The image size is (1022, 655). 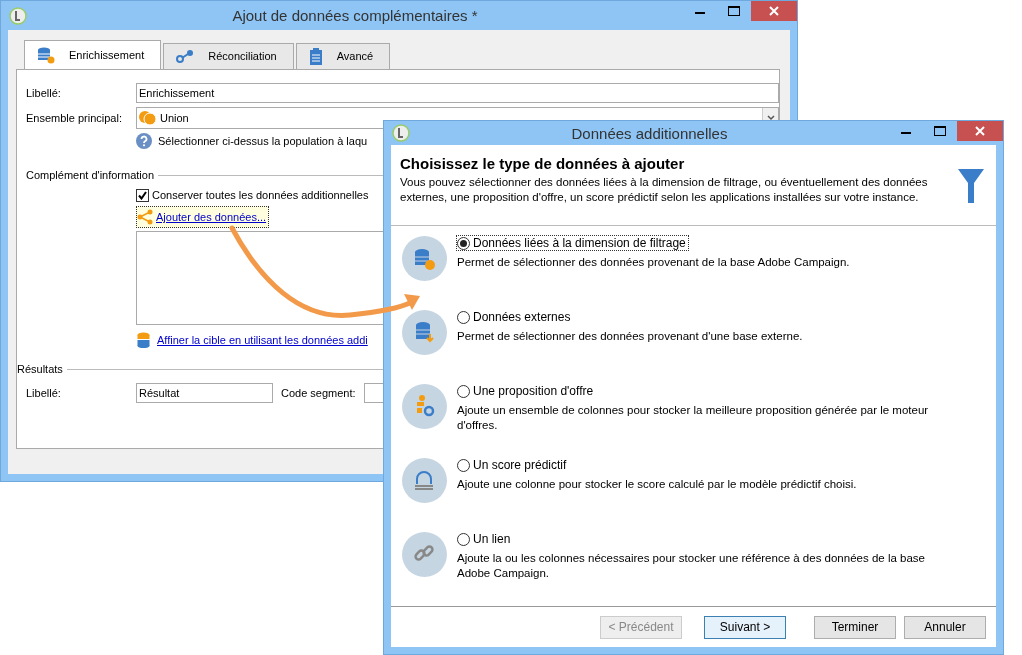 I want to click on field-label: Code segment:, so click(x=318, y=392).